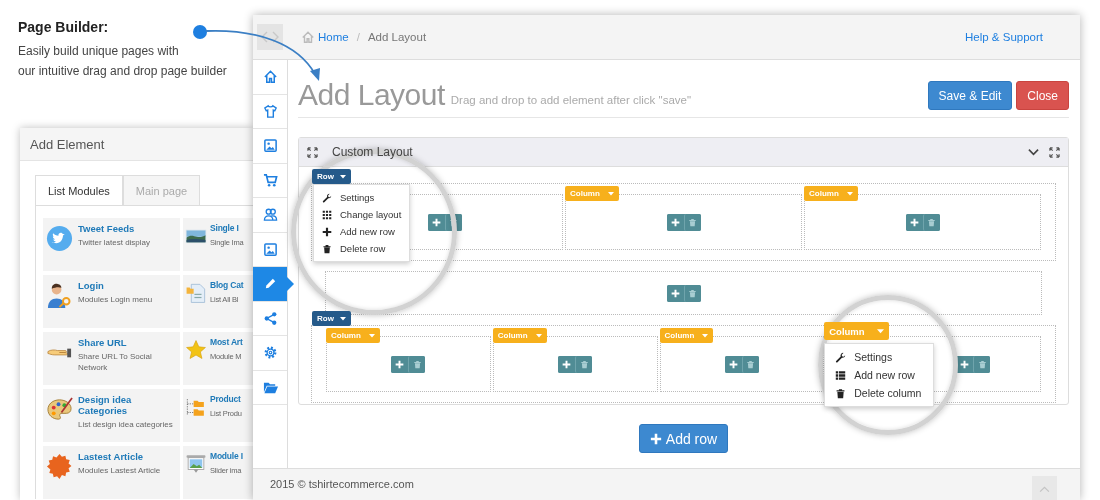 The width and height of the screenshot is (1100, 500). Describe the element at coordinates (226, 456) in the screenshot. I see `module-title: Module I` at that location.